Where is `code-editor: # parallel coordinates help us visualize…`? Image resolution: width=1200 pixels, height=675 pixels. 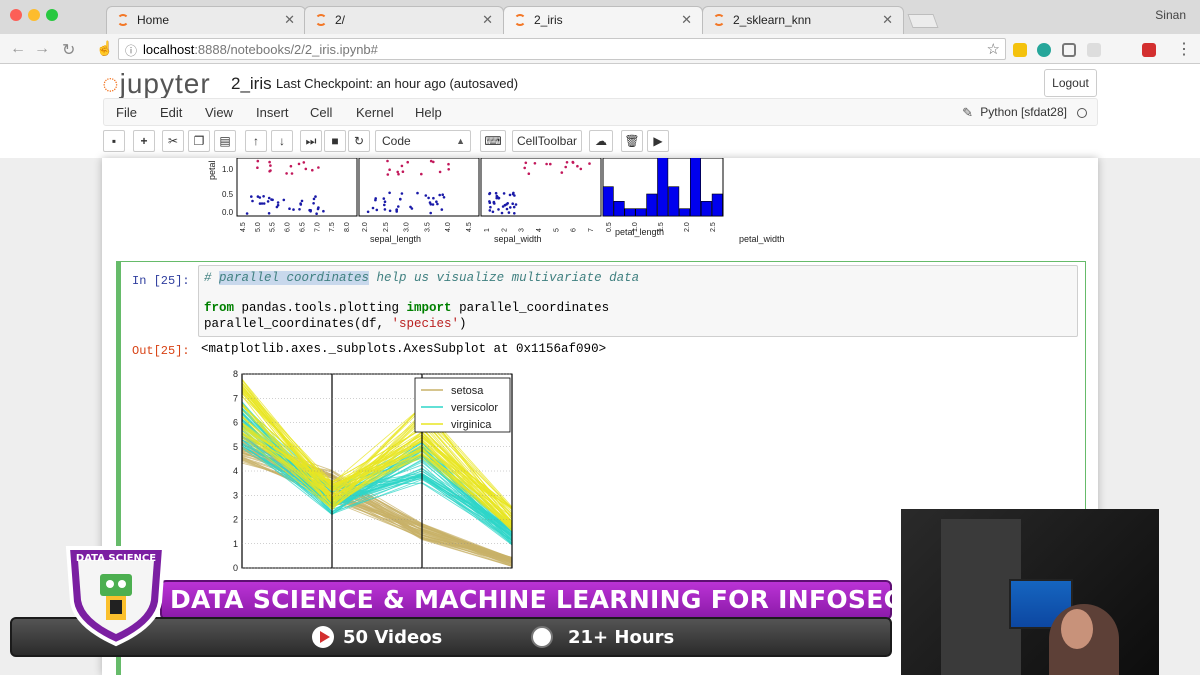
code-editor: # parallel coordinates help us visualize… is located at coordinates (638, 301).